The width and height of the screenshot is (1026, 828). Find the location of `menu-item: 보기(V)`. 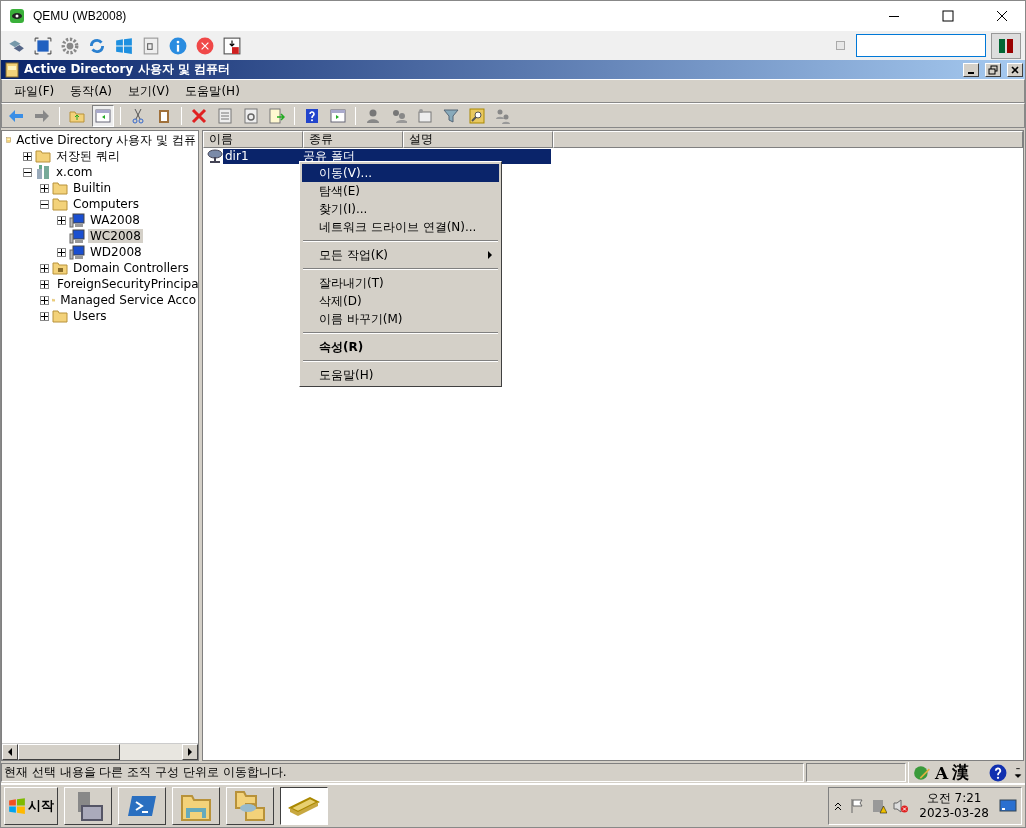

menu-item: 보기(V) is located at coordinates (148, 91).